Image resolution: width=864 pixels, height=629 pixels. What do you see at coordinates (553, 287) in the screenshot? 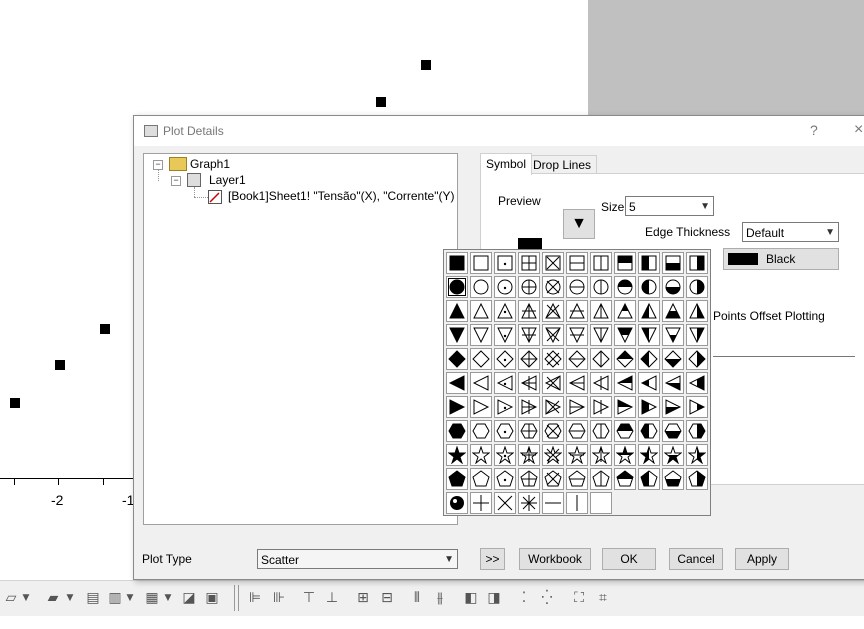
I see `symbol-circle-x-icon` at bounding box center [553, 287].